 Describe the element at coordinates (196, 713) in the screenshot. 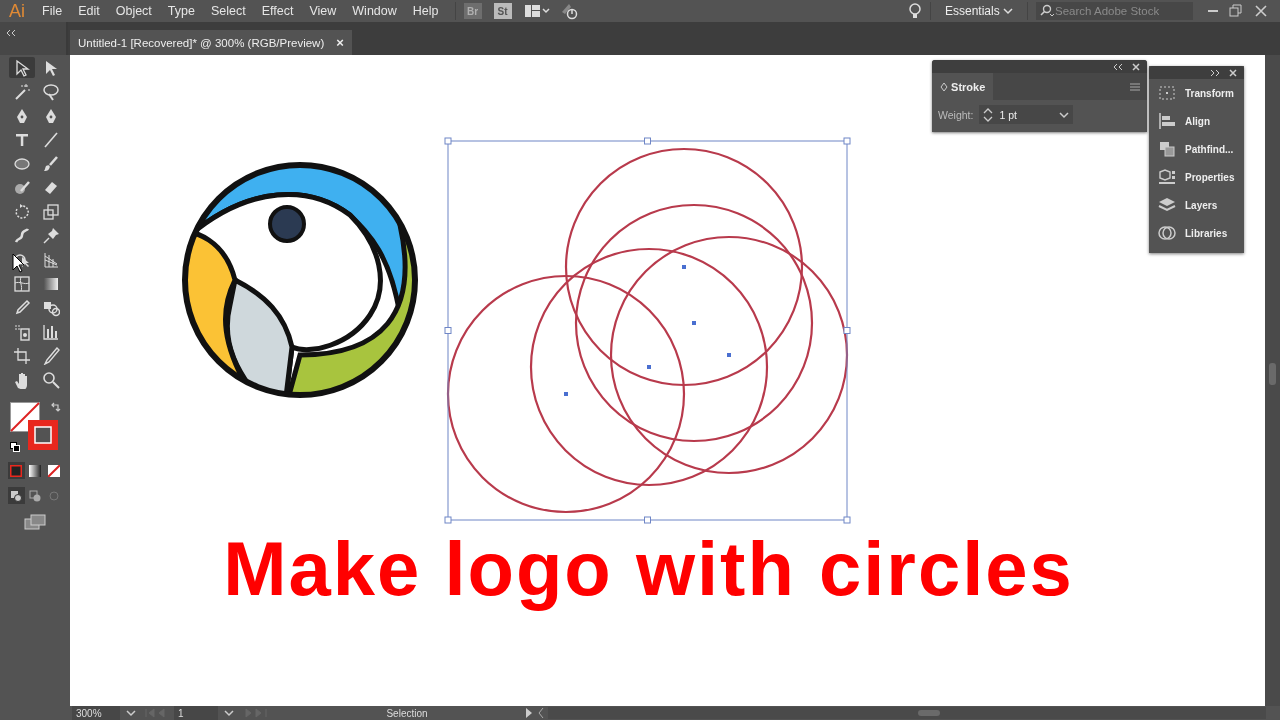

I see `artboard-field: 1` at that location.